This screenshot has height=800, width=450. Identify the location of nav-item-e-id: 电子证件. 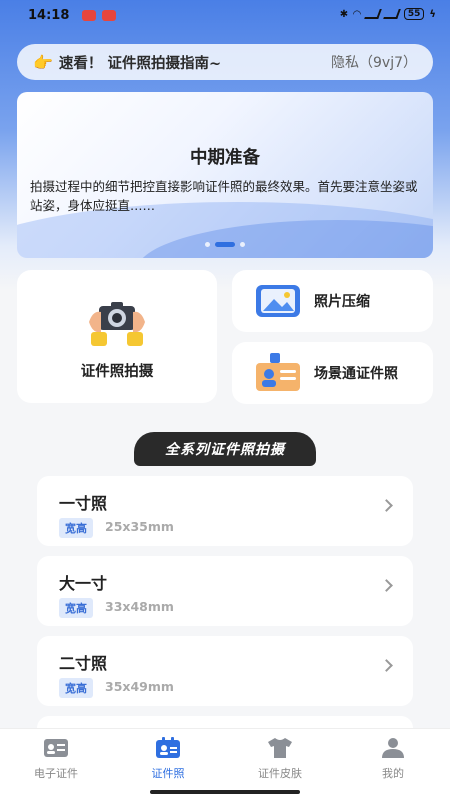
(56, 759).